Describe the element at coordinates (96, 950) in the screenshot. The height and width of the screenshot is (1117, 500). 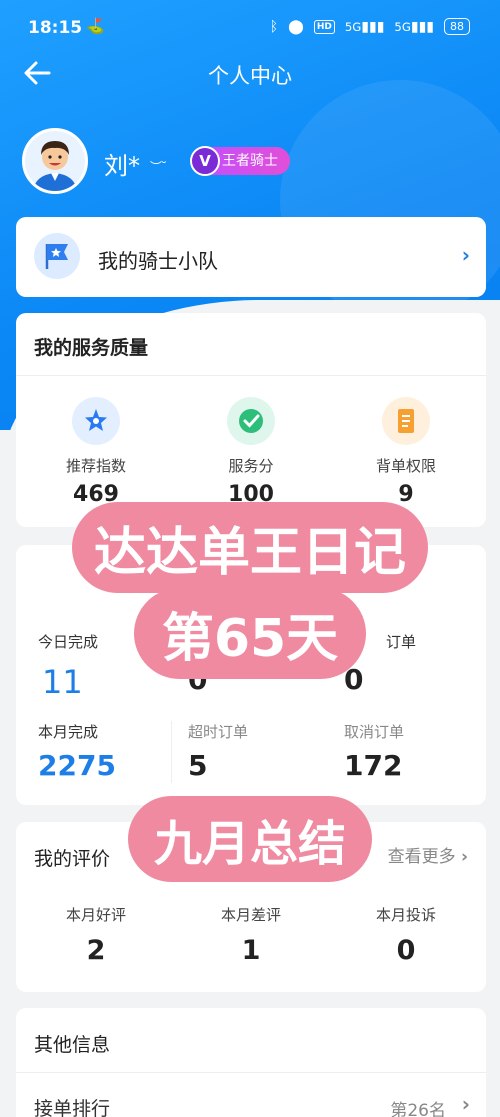
I see `good-review-value: 2` at that location.